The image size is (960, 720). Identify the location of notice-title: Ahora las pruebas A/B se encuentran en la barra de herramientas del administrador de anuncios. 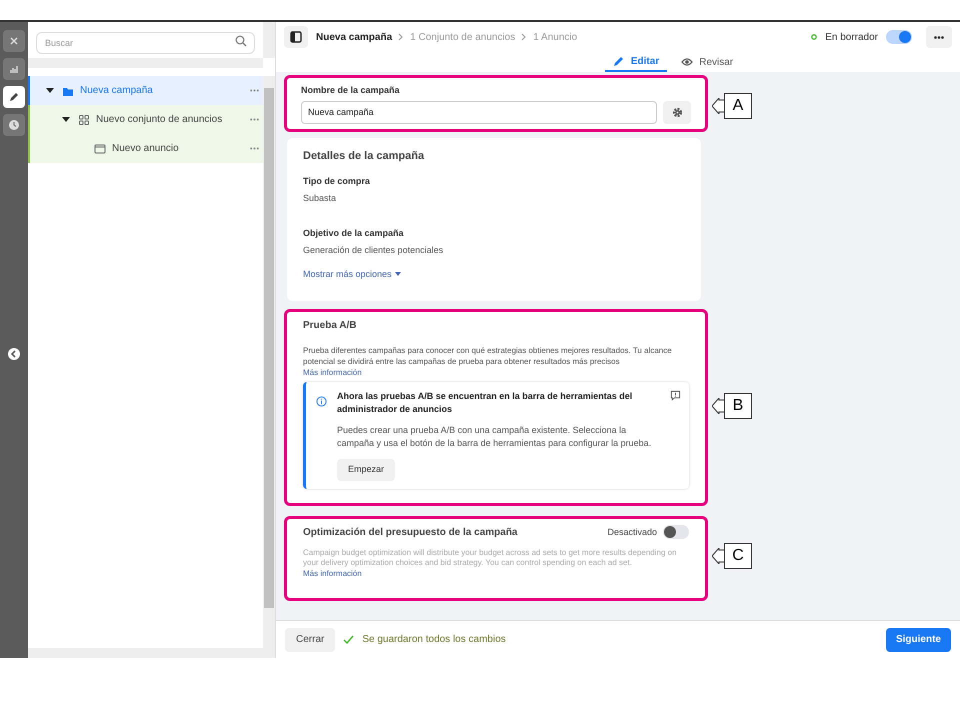
(485, 403).